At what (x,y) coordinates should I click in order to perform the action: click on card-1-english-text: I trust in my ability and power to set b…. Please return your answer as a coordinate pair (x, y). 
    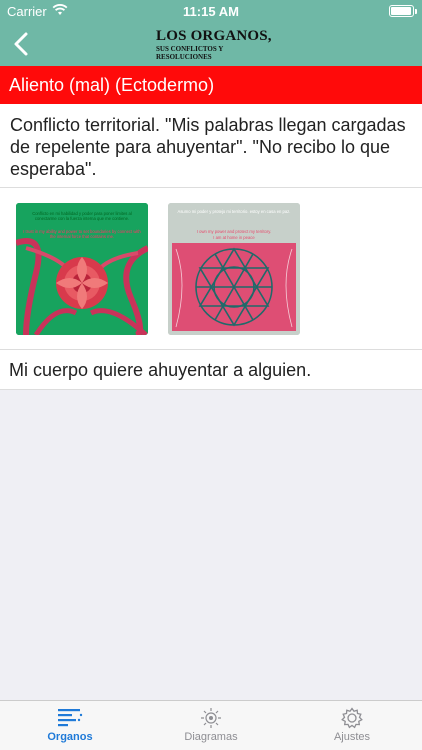
    Looking at the image, I should click on (82, 234).